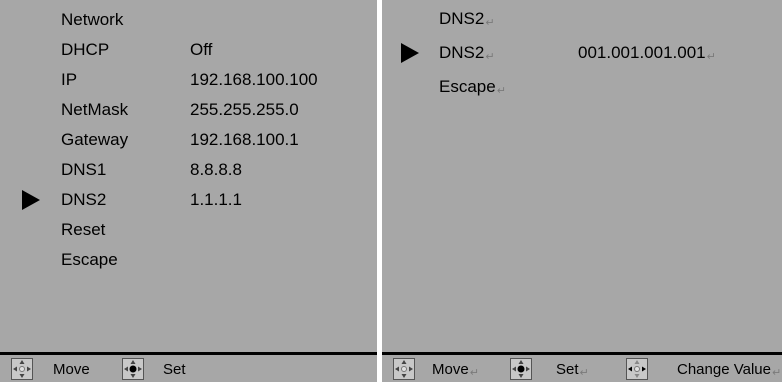  What do you see at coordinates (85, 49) in the screenshot?
I see `menu-item-label: DHCP` at bounding box center [85, 49].